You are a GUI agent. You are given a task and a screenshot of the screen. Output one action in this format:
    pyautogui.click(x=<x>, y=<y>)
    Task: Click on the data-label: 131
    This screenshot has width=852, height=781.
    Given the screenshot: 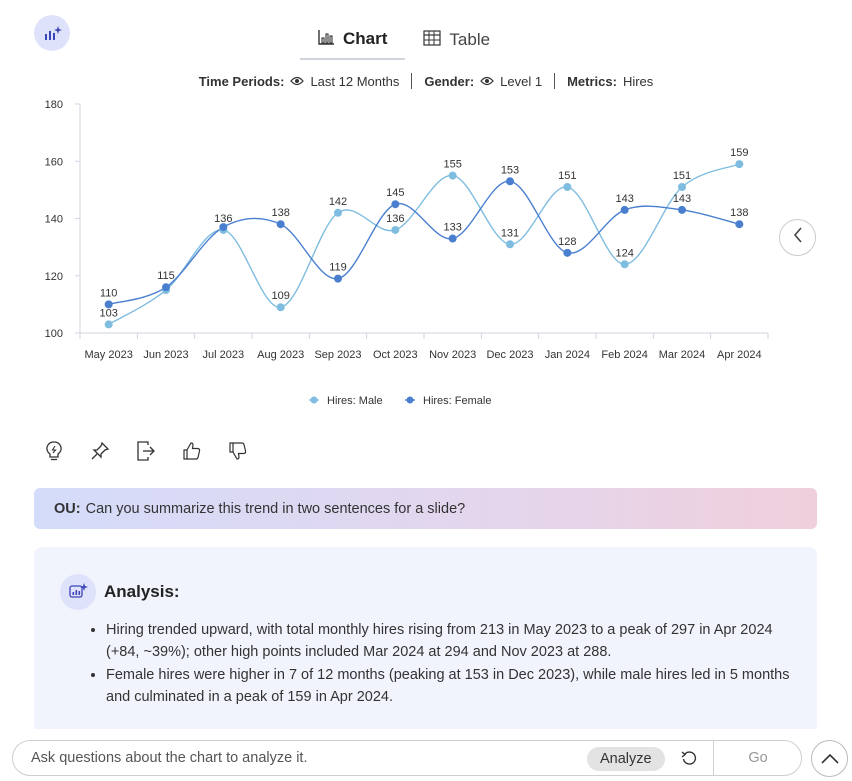 What is the action you would take?
    pyautogui.click(x=510, y=233)
    